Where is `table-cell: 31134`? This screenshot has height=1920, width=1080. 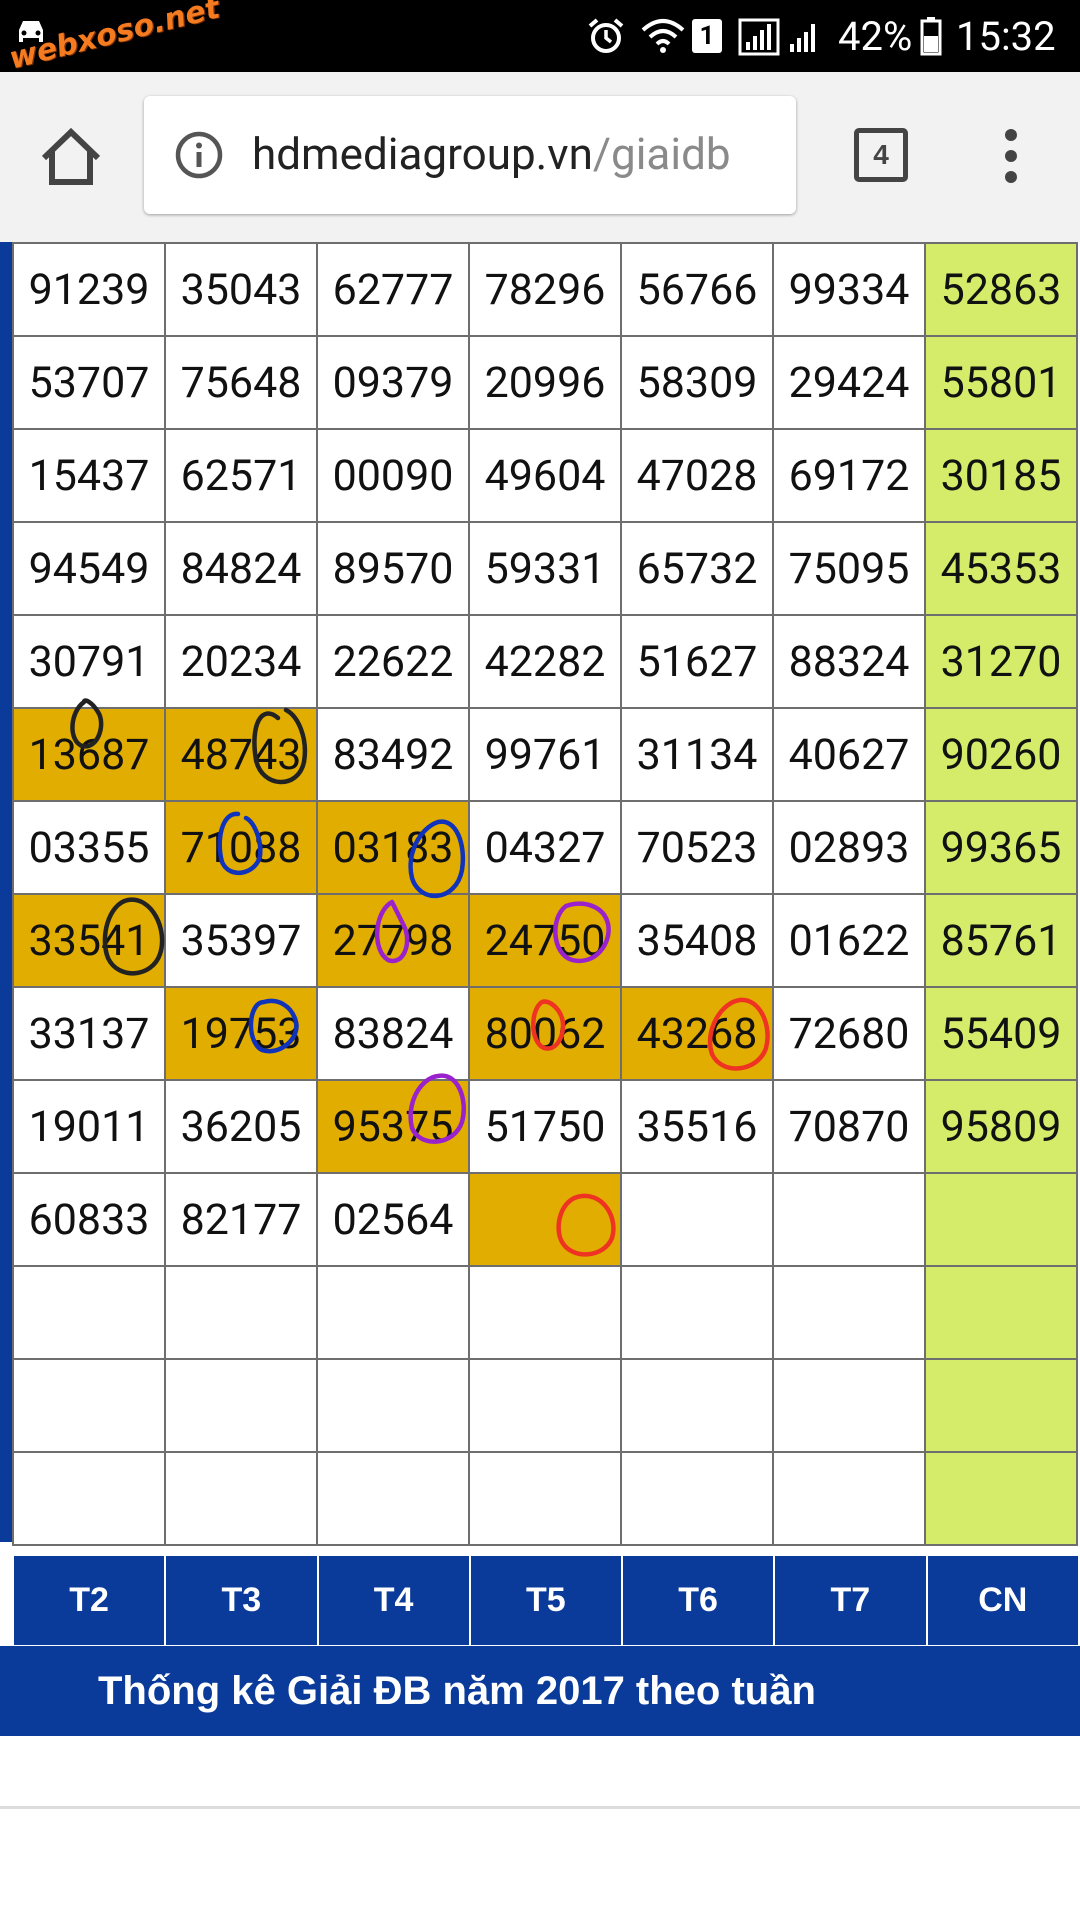 table-cell: 31134 is located at coordinates (697, 754).